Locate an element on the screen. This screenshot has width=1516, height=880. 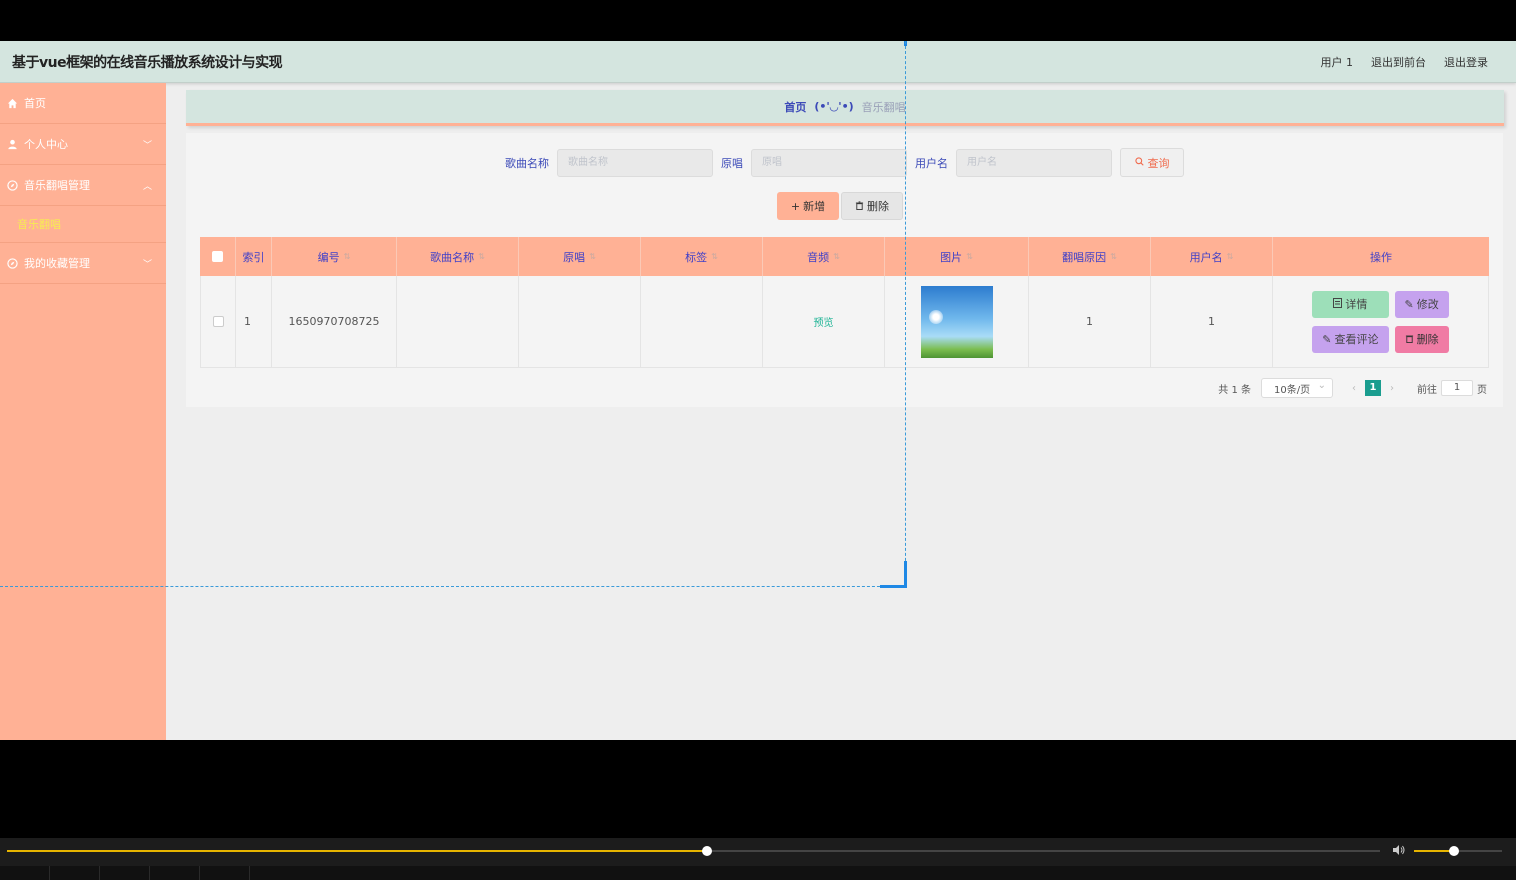
dandelion-image is located at coordinates (935, 316).